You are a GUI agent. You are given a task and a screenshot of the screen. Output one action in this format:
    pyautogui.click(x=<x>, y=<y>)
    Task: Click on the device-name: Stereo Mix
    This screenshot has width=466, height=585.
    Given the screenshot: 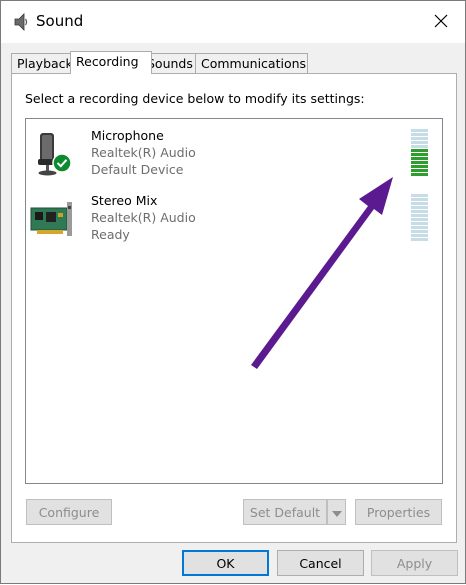 What is the action you would take?
    pyautogui.click(x=124, y=200)
    